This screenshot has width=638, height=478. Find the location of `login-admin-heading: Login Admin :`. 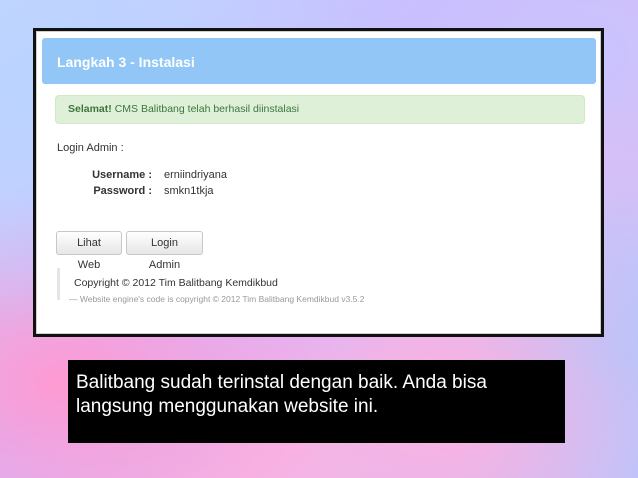

login-admin-heading: Login Admin : is located at coordinates (90, 148).